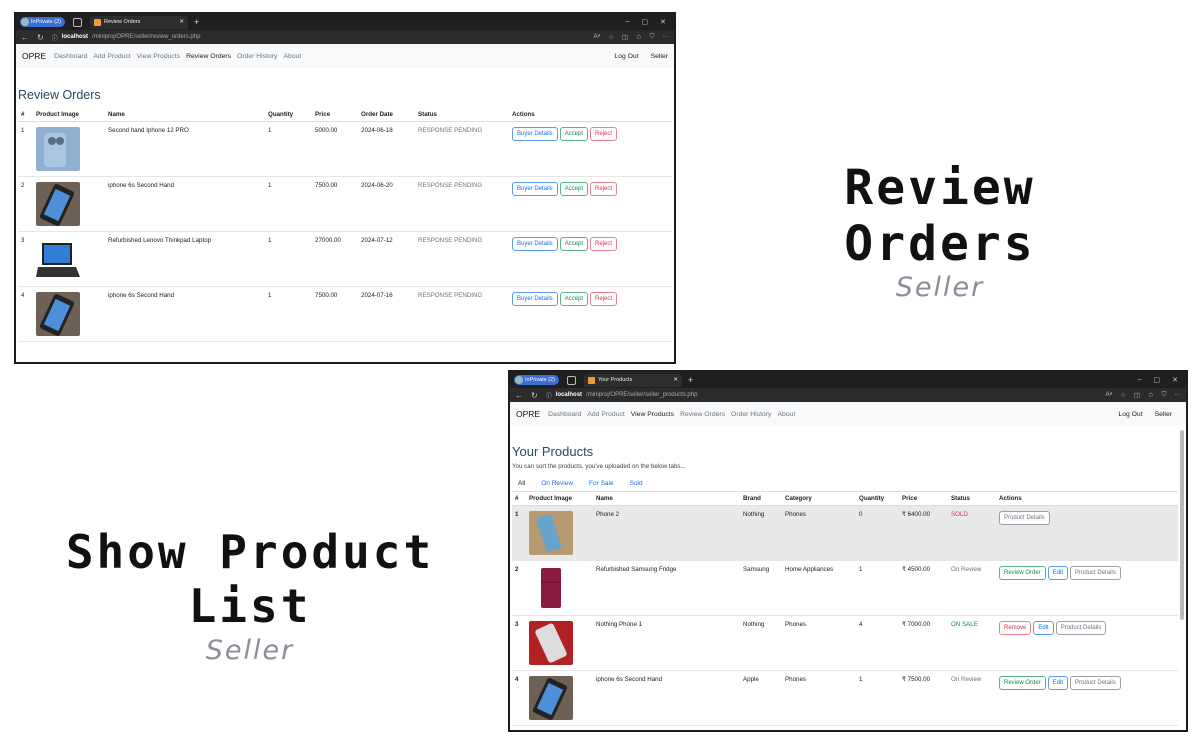 Image resolution: width=1200 pixels, height=742 pixels. I want to click on favicon-icon, so click(97, 22).